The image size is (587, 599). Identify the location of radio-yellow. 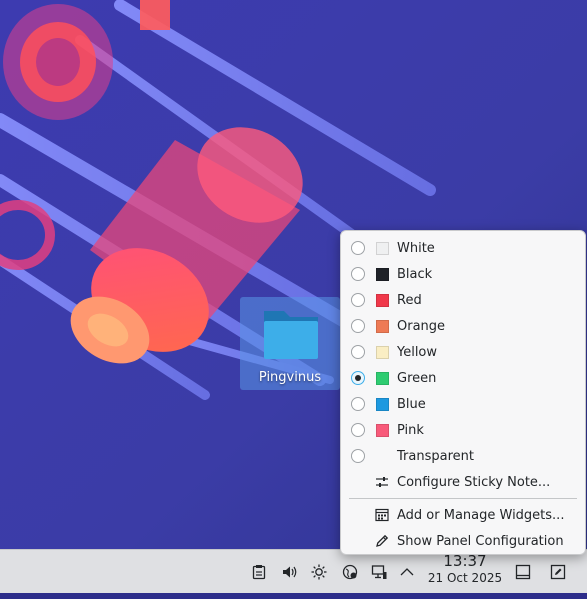
(358, 352).